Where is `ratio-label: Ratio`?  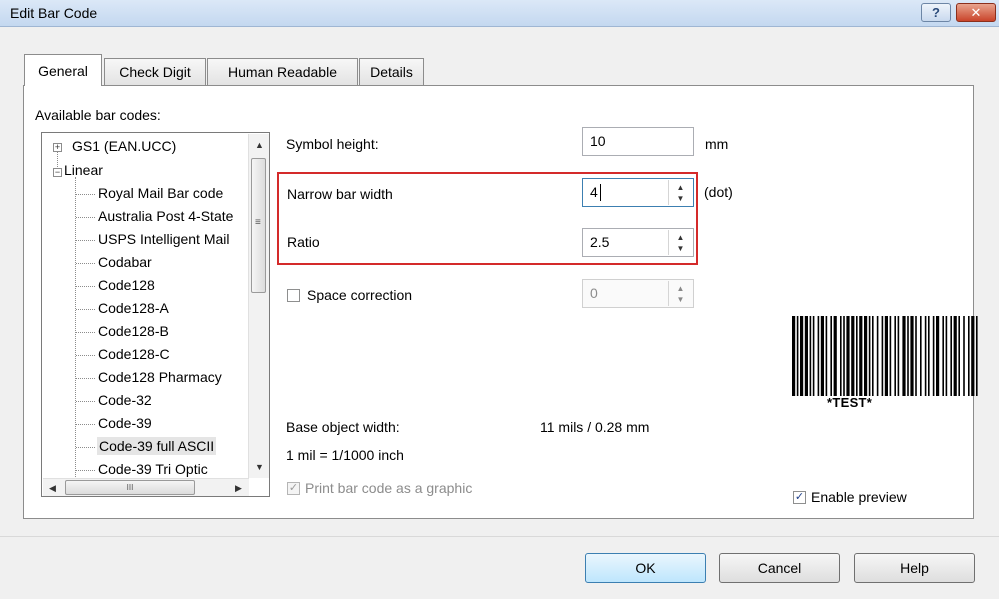
ratio-label: Ratio is located at coordinates (303, 242).